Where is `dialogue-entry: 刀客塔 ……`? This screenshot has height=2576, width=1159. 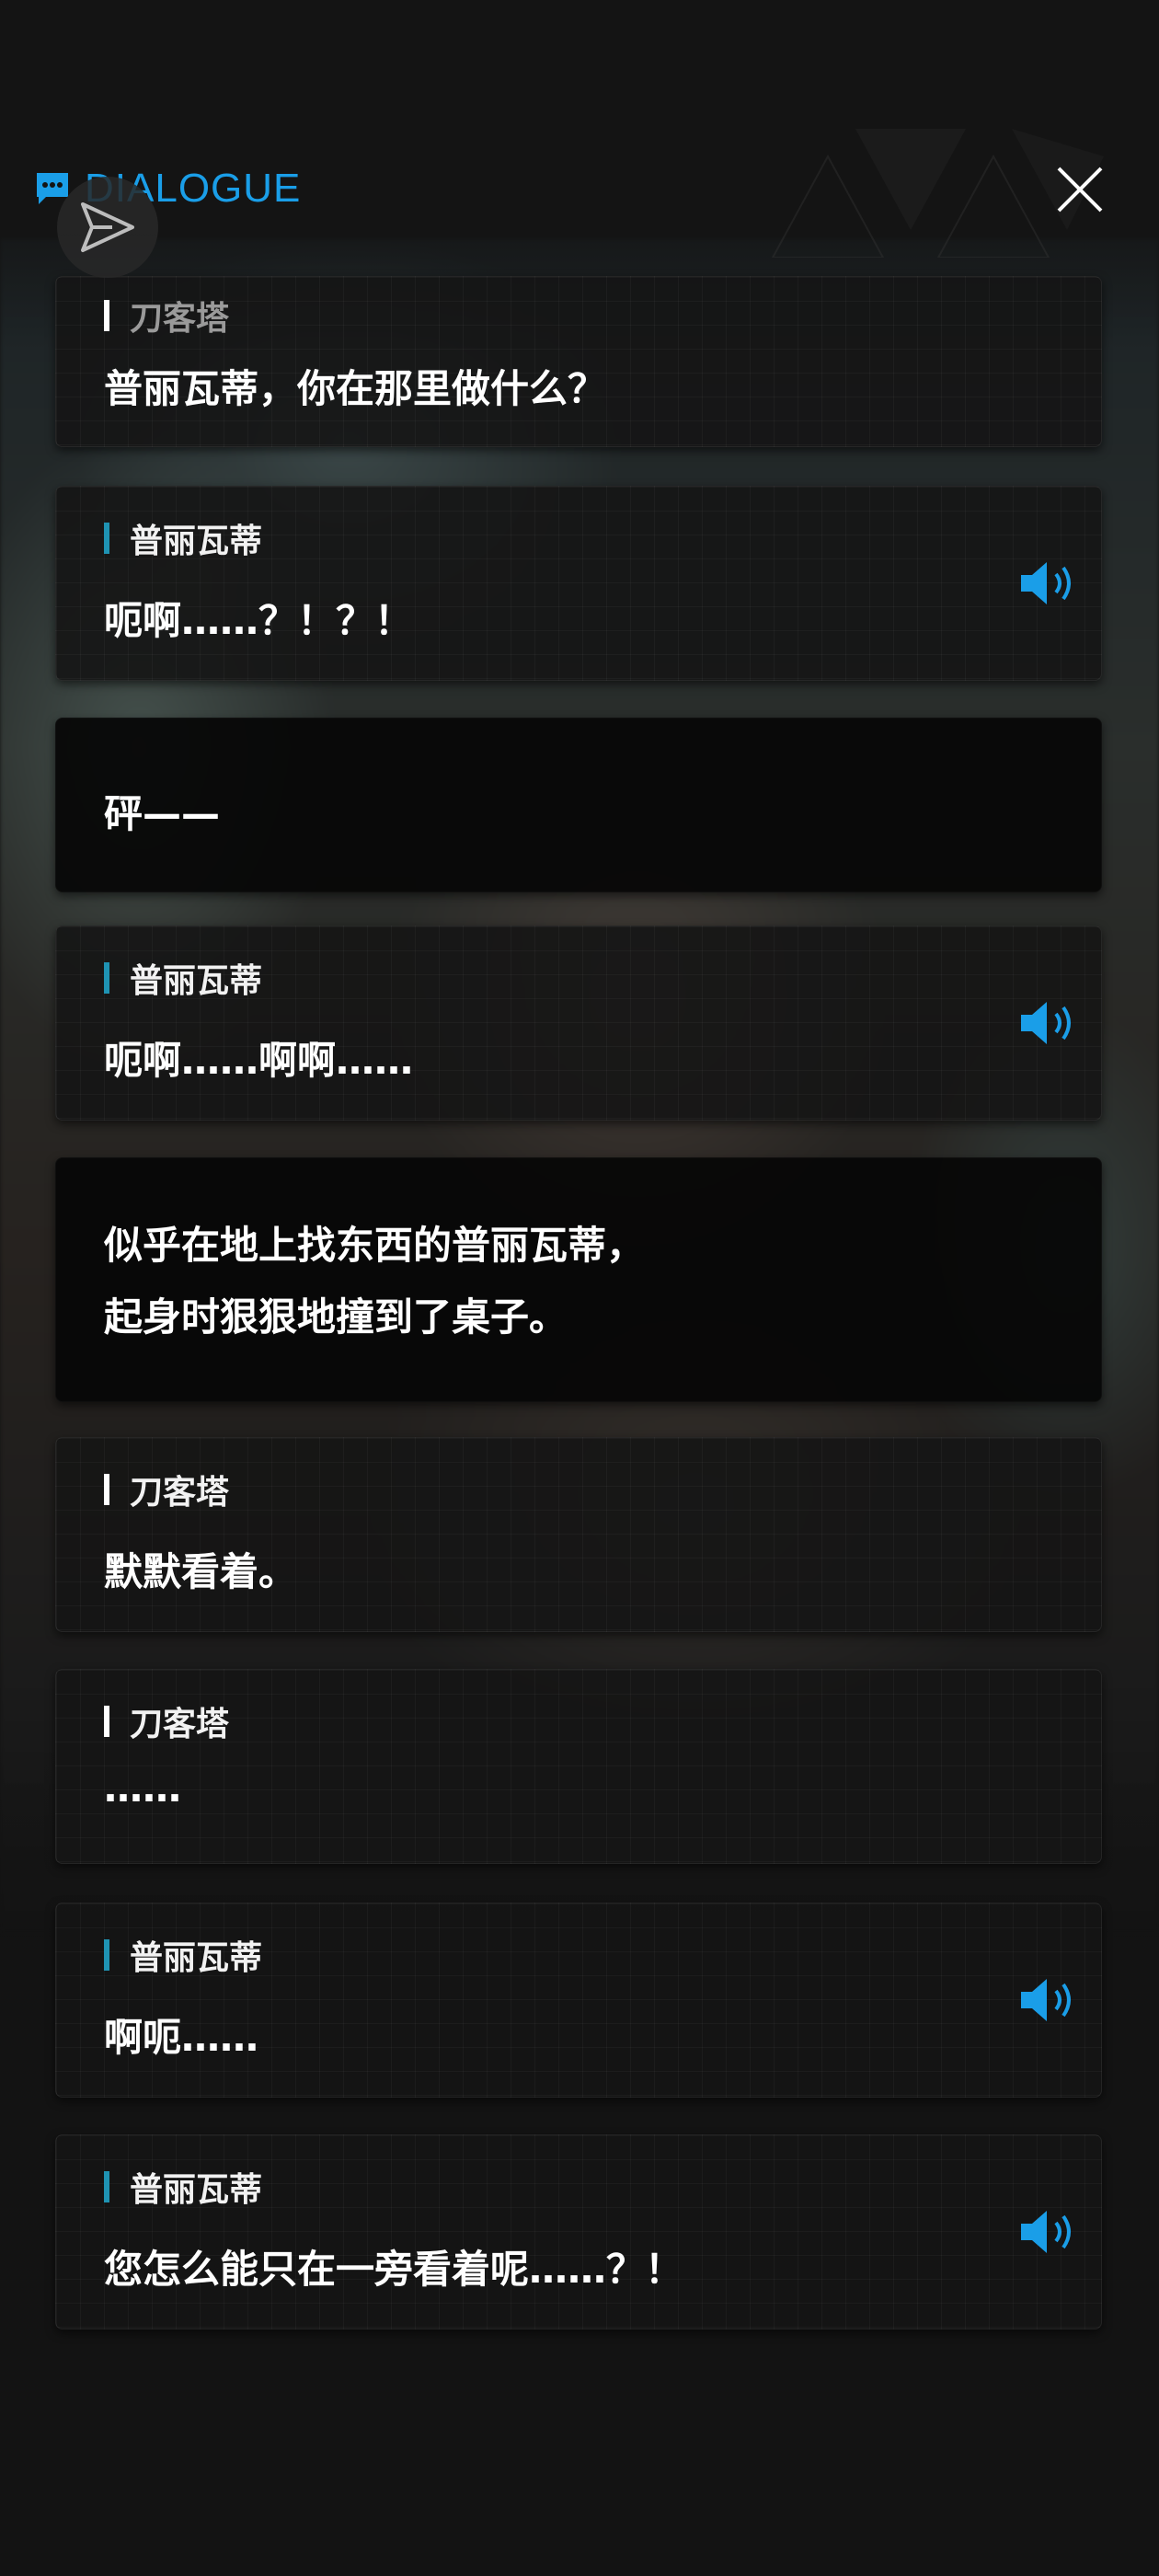 dialogue-entry: 刀客塔 …… is located at coordinates (578, 1766).